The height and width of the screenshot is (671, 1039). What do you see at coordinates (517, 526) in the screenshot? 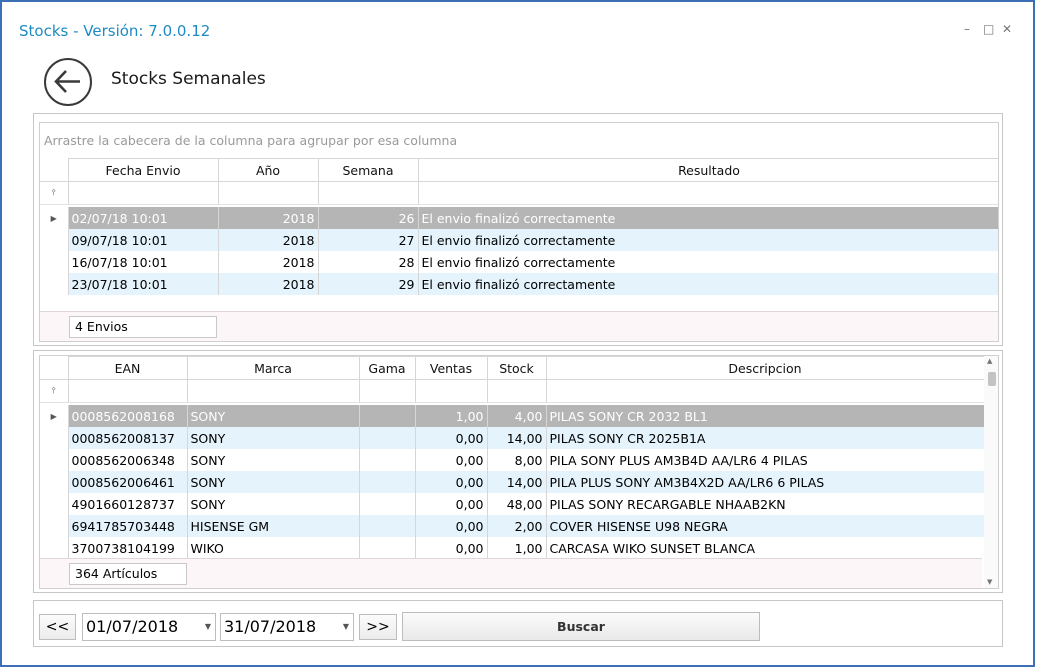
I see `cell-stock: 2,00` at bounding box center [517, 526].